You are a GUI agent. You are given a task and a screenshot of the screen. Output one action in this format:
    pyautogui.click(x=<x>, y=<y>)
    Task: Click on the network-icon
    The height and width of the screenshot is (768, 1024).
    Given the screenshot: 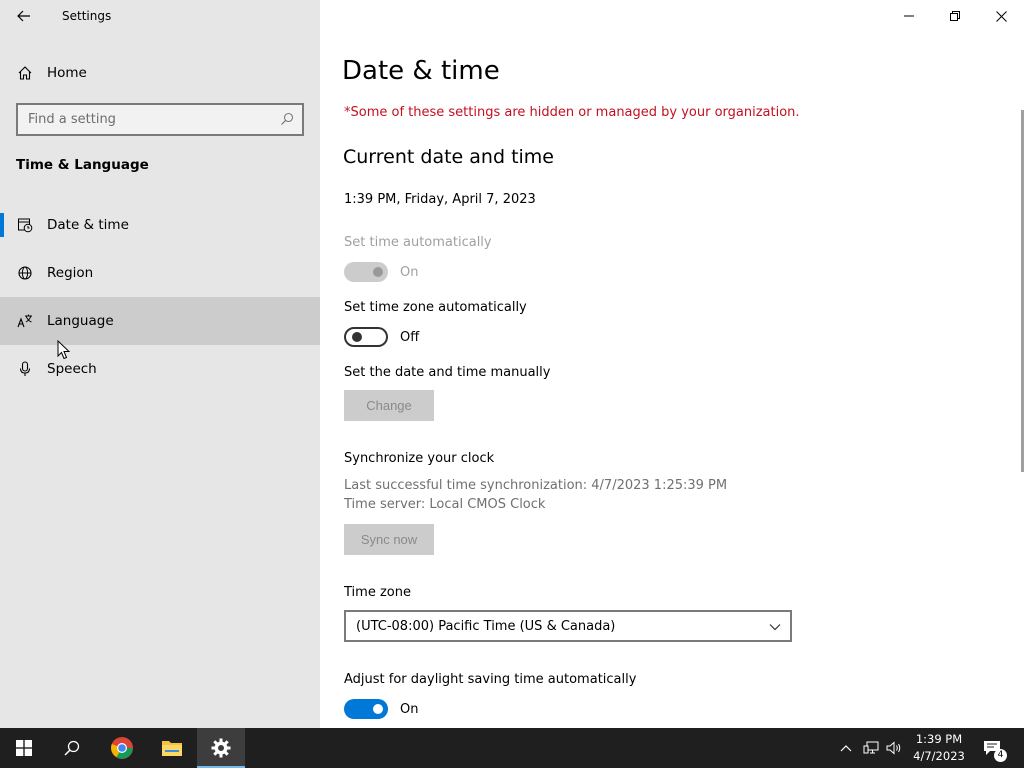 What is the action you would take?
    pyautogui.click(x=871, y=747)
    